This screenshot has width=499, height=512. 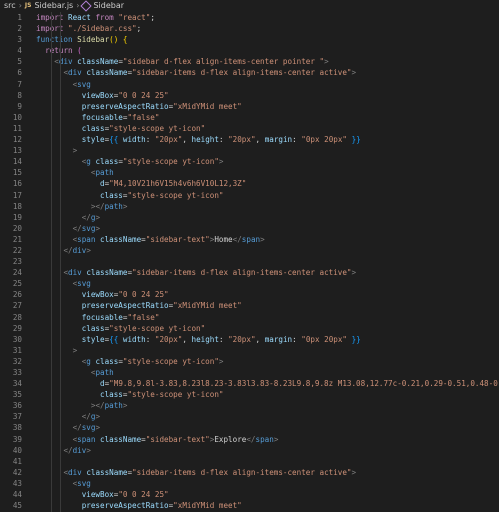 I want to click on line-number: 33, so click(x=17, y=372).